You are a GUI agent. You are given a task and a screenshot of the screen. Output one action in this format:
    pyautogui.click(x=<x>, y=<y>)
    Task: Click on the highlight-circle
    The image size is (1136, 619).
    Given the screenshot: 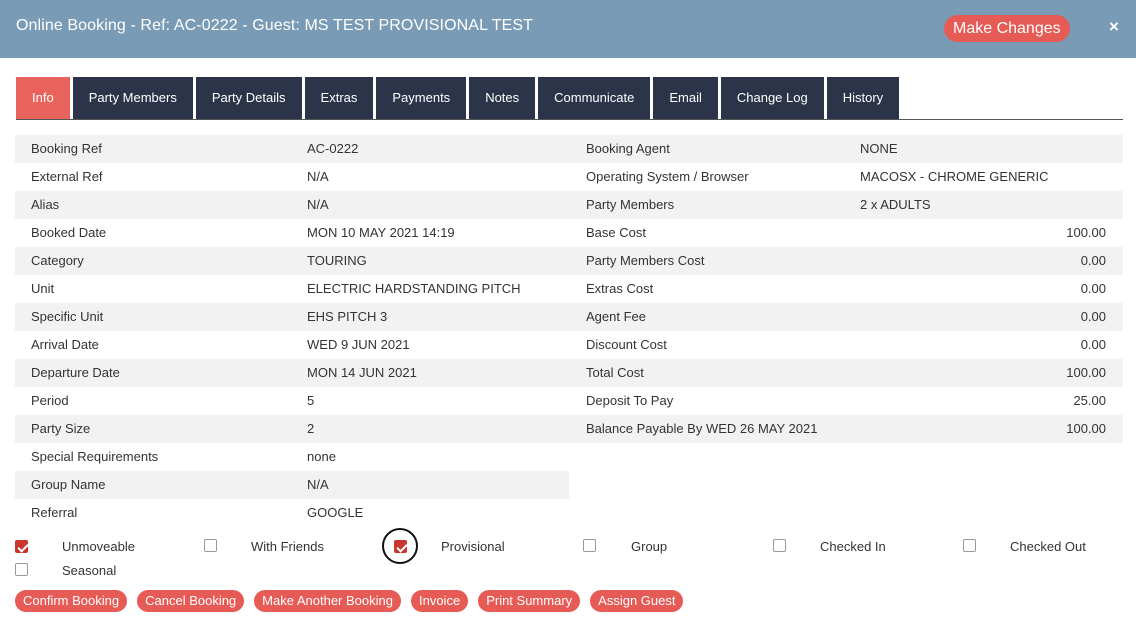 What is the action you would take?
    pyautogui.click(x=400, y=546)
    